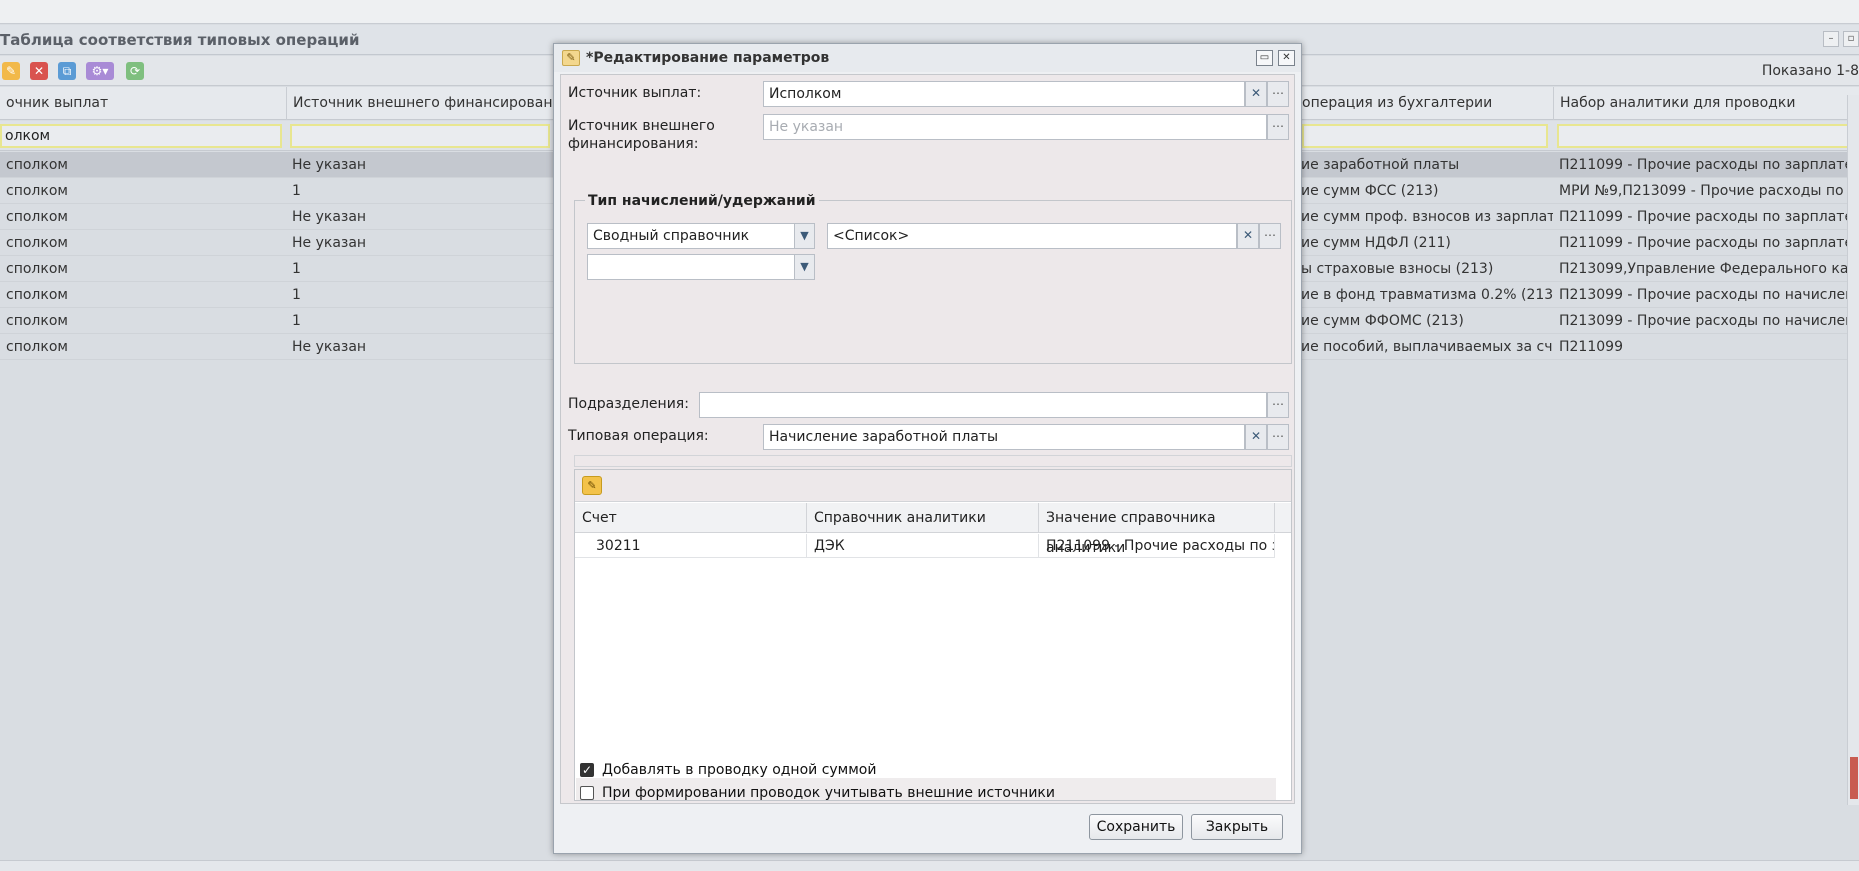  Describe the element at coordinates (927, 829) in the screenshot. I see `dialog-footer: Сохранить Закрыть` at that location.